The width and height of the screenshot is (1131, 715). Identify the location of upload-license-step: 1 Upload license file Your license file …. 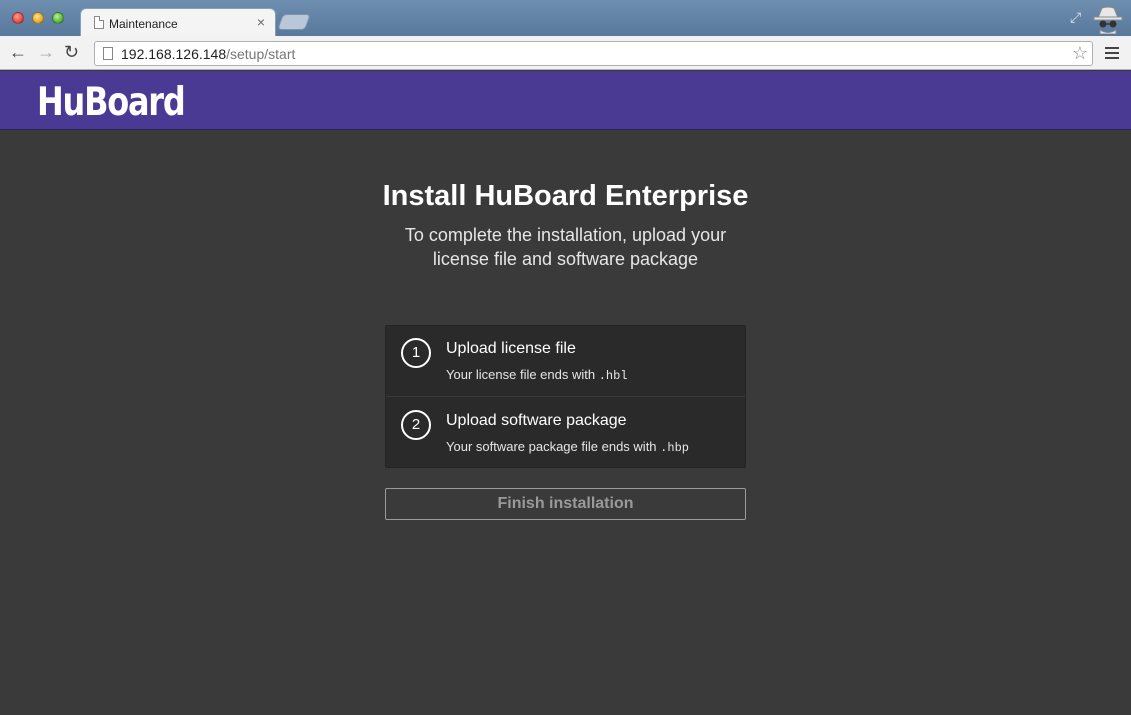
(565, 361).